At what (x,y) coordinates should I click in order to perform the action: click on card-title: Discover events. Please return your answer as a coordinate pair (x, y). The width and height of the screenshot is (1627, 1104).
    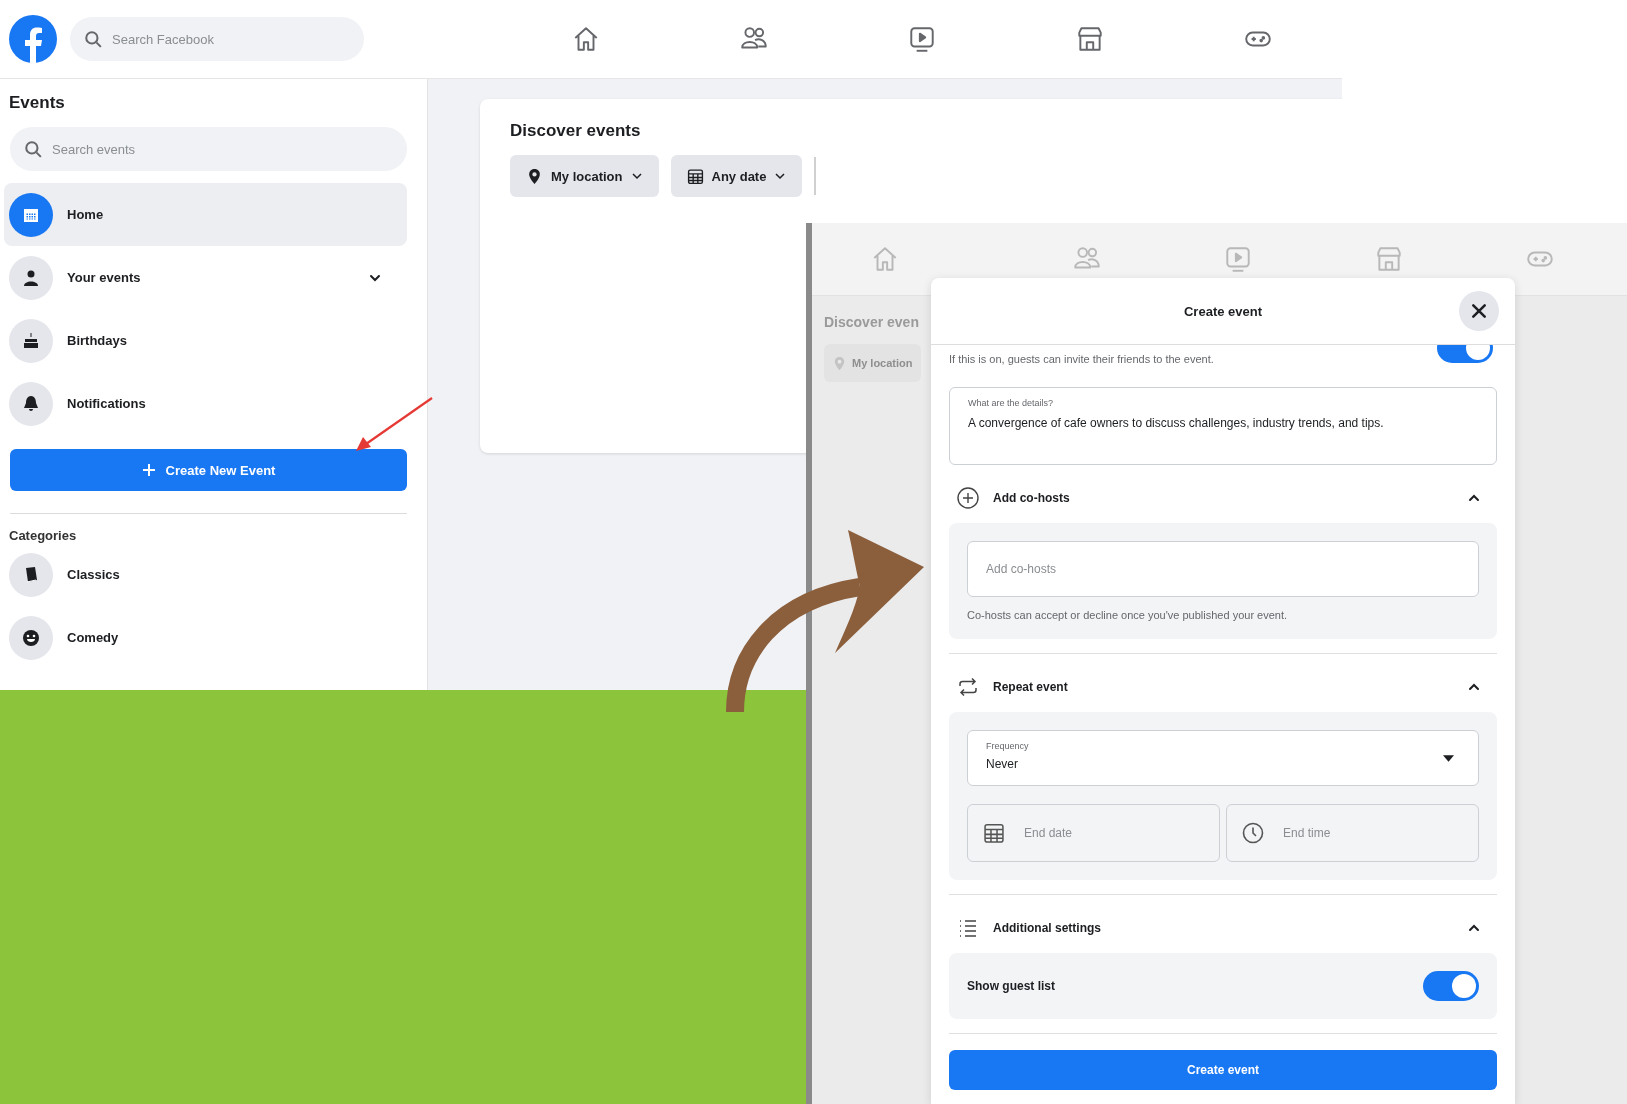
    Looking at the image, I should click on (576, 131).